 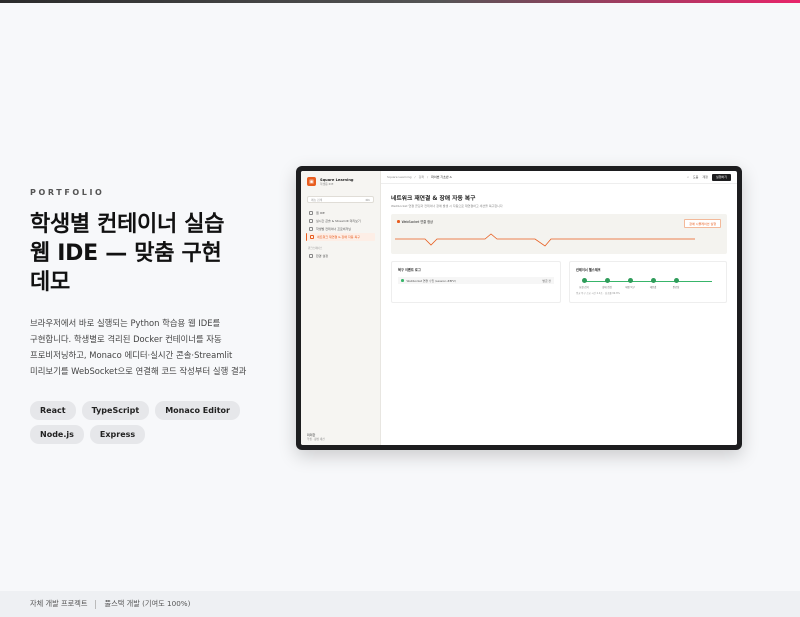 I want to click on sidebar-item-label: 웹 IDE, so click(x=320, y=213).